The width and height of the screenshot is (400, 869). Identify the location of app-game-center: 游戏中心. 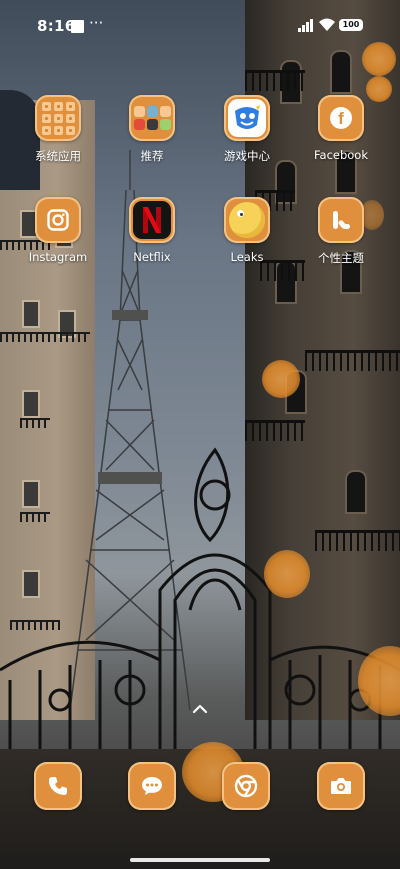
(247, 129).